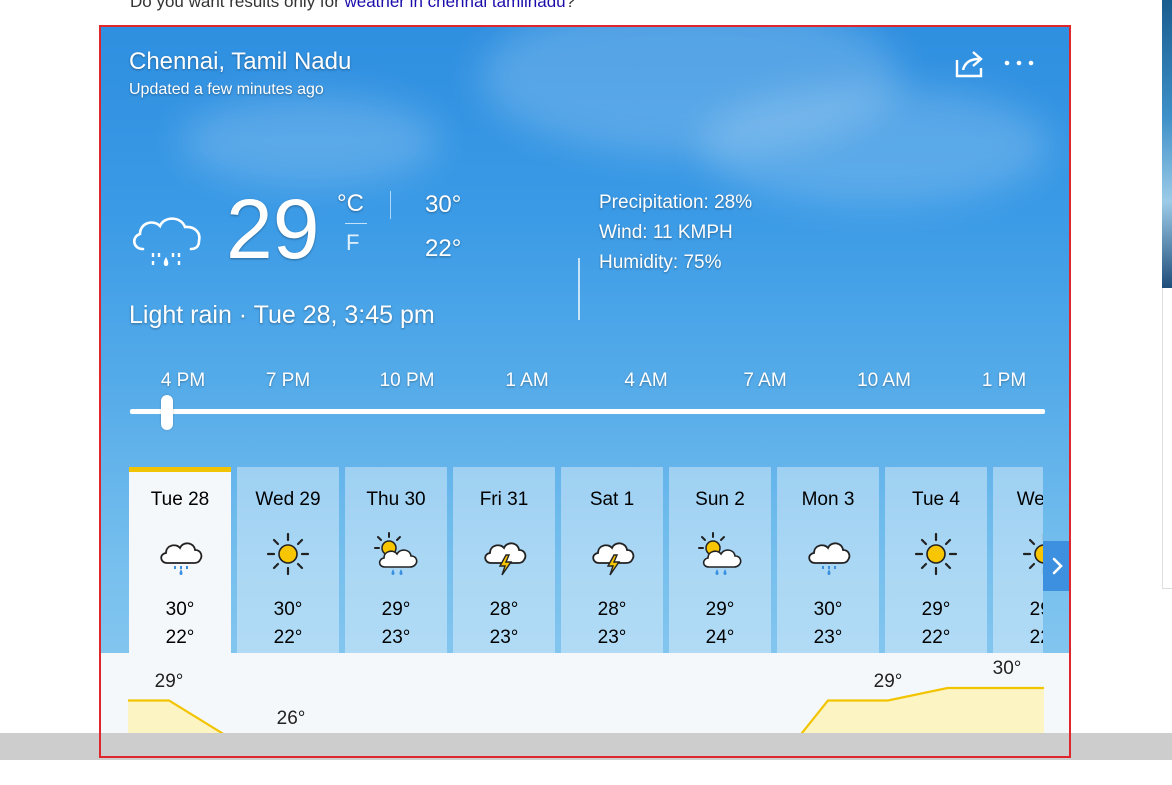  I want to click on wind-text: Wind: 11 KMPH, so click(666, 232).